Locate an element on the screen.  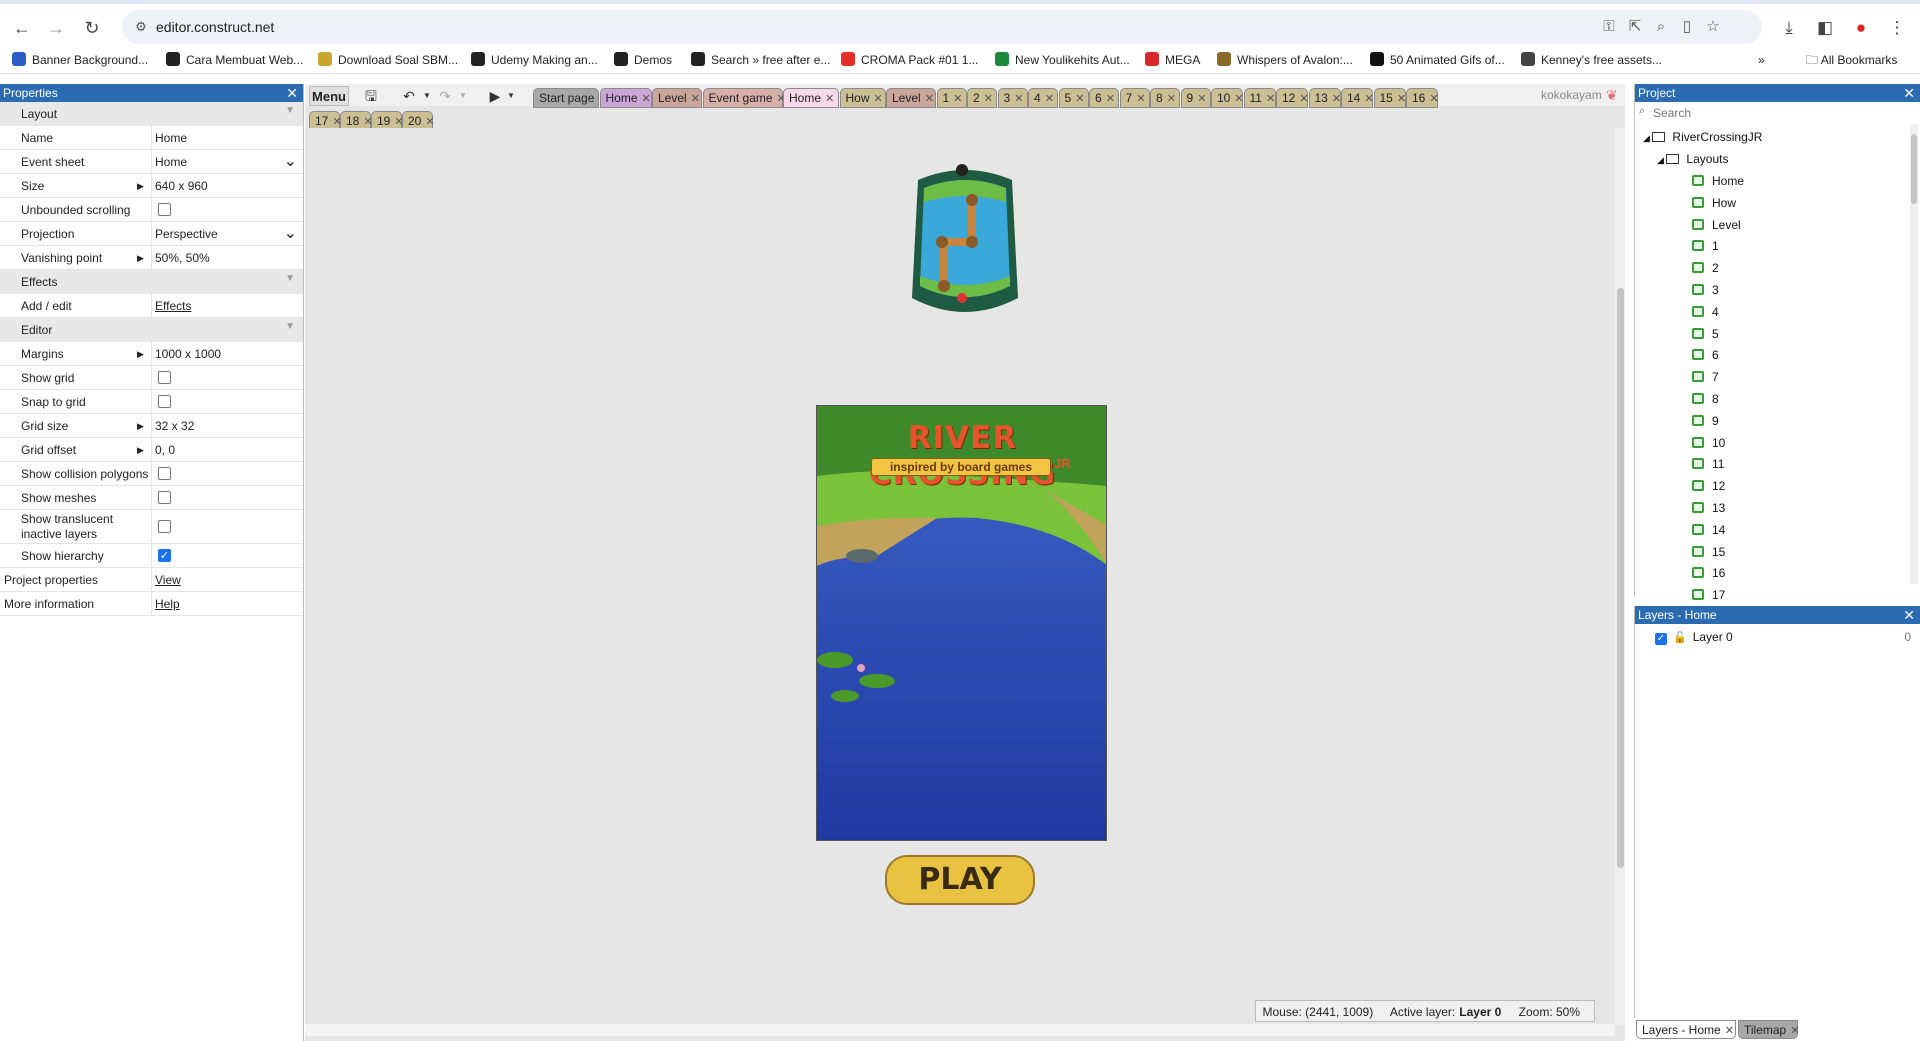
editor-tab: 7 ✕ is located at coordinates (1134, 98).